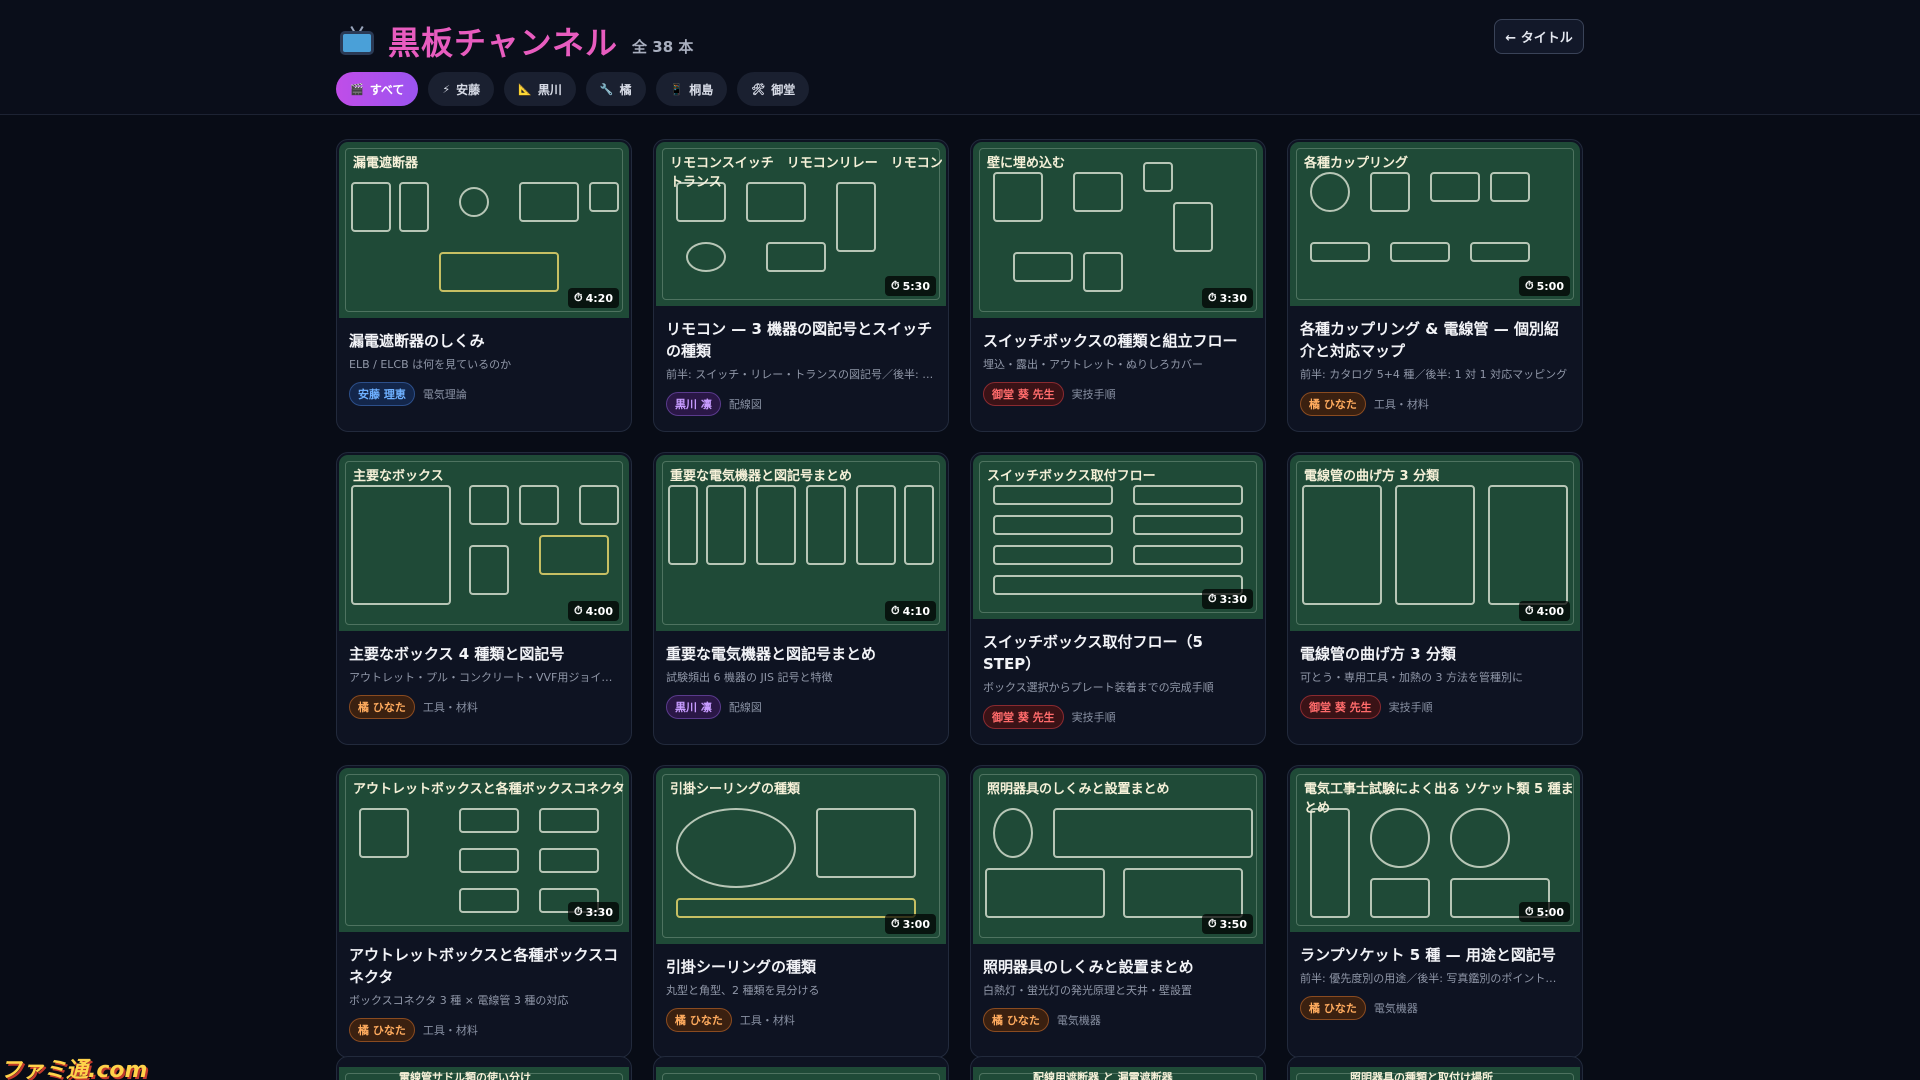 The image size is (1920, 1080). What do you see at coordinates (1118, 856) in the screenshot?
I see `video-thumbnail: 照明器具のしくみと設置まとめ ⏱ 3:50` at bounding box center [1118, 856].